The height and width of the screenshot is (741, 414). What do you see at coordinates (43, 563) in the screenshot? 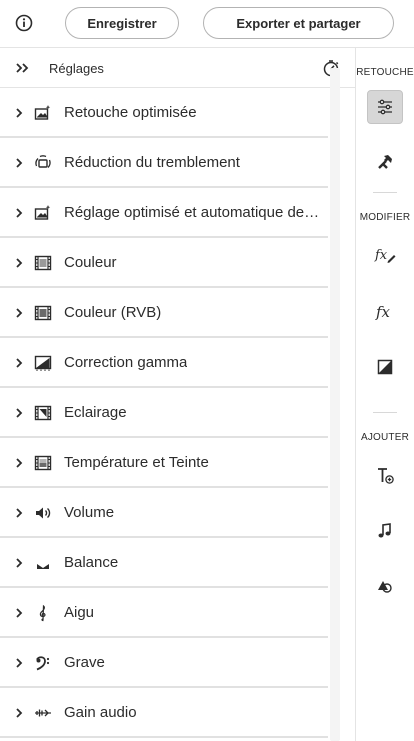
I see `balance-icon` at bounding box center [43, 563].